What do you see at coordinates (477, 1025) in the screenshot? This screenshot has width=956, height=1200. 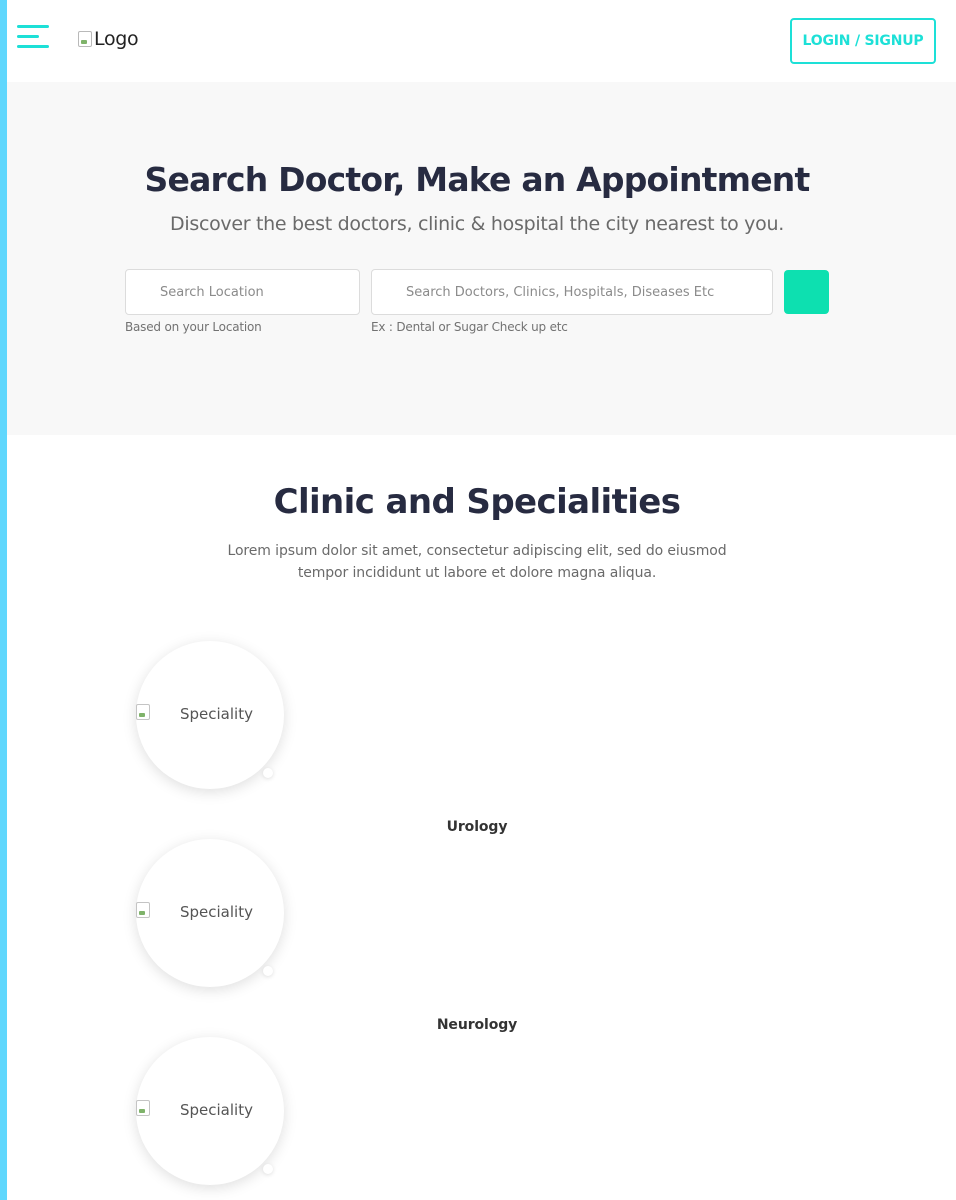 I see `speciality-name: Neurology` at bounding box center [477, 1025].